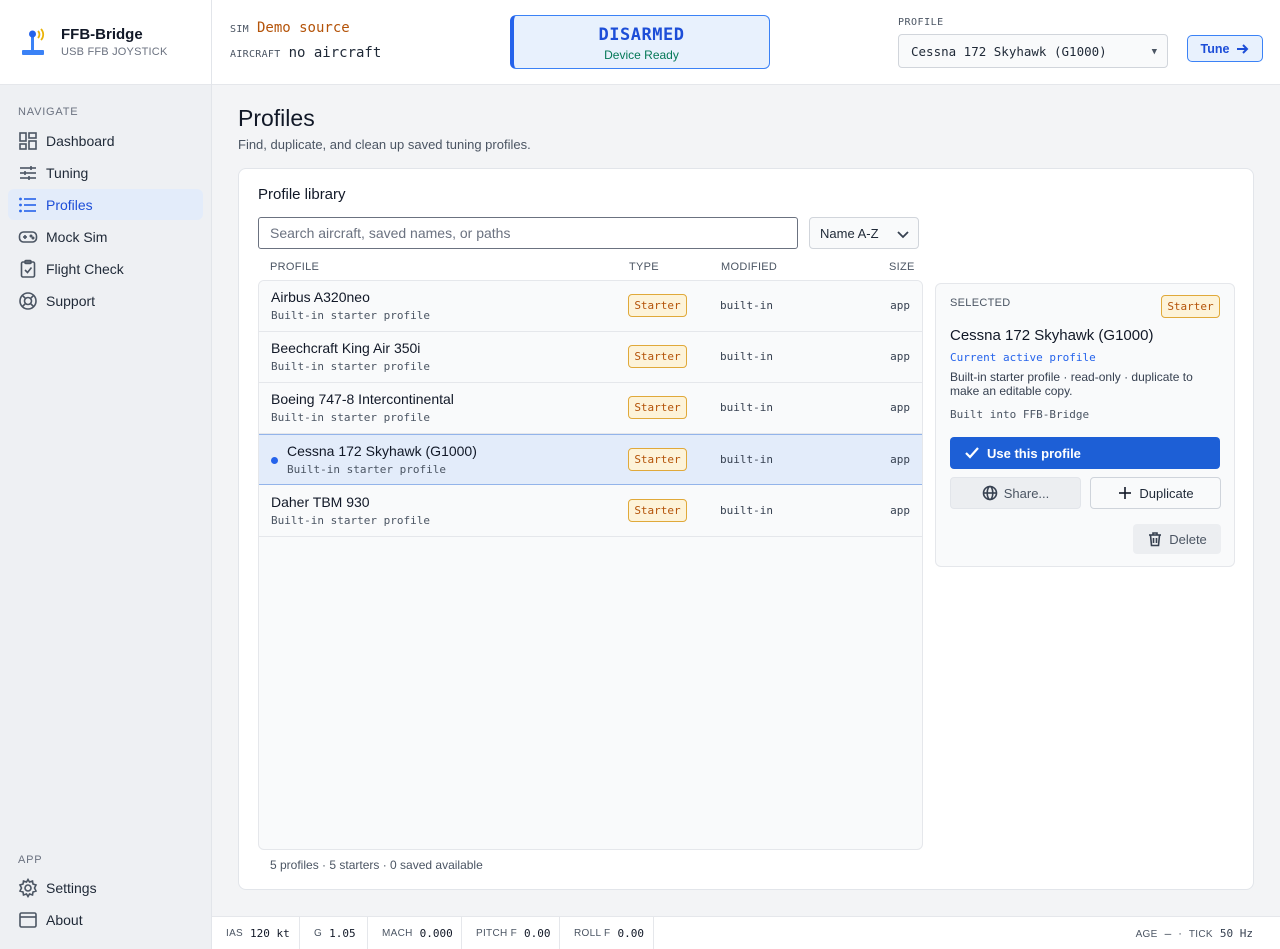 The width and height of the screenshot is (1280, 949). What do you see at coordinates (71, 887) in the screenshot?
I see `sidebar-item-label: Settings` at bounding box center [71, 887].